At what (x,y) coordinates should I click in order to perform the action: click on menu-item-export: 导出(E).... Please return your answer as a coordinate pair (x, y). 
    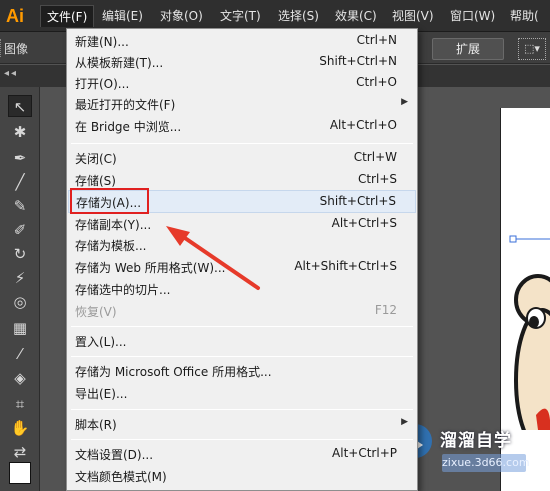
    Looking at the image, I should click on (242, 393).